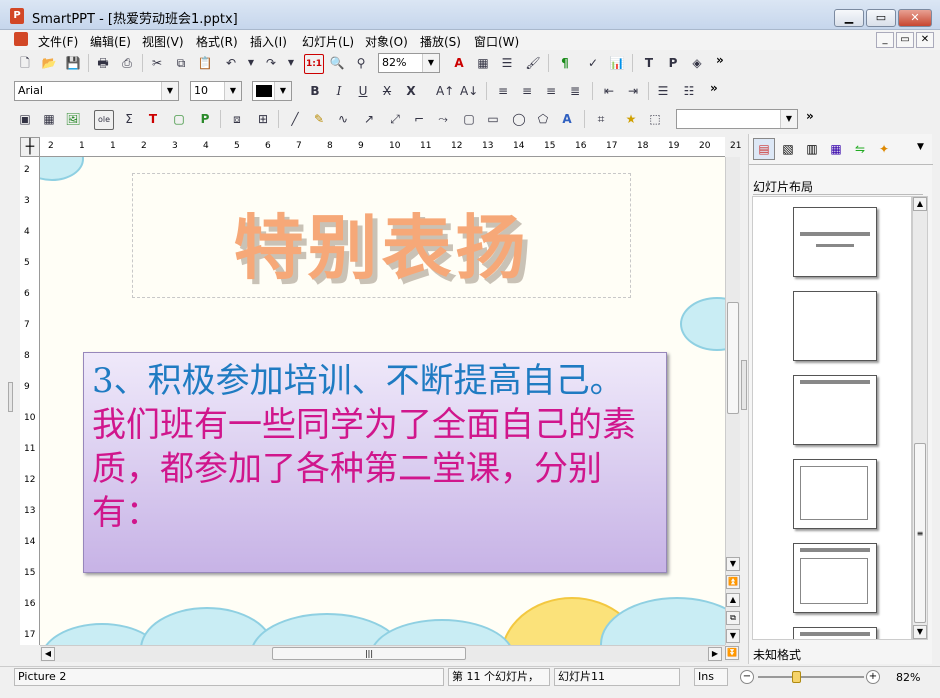  What do you see at coordinates (812, 149) in the screenshot?
I see `color-scheme-icon: ▥` at bounding box center [812, 149].